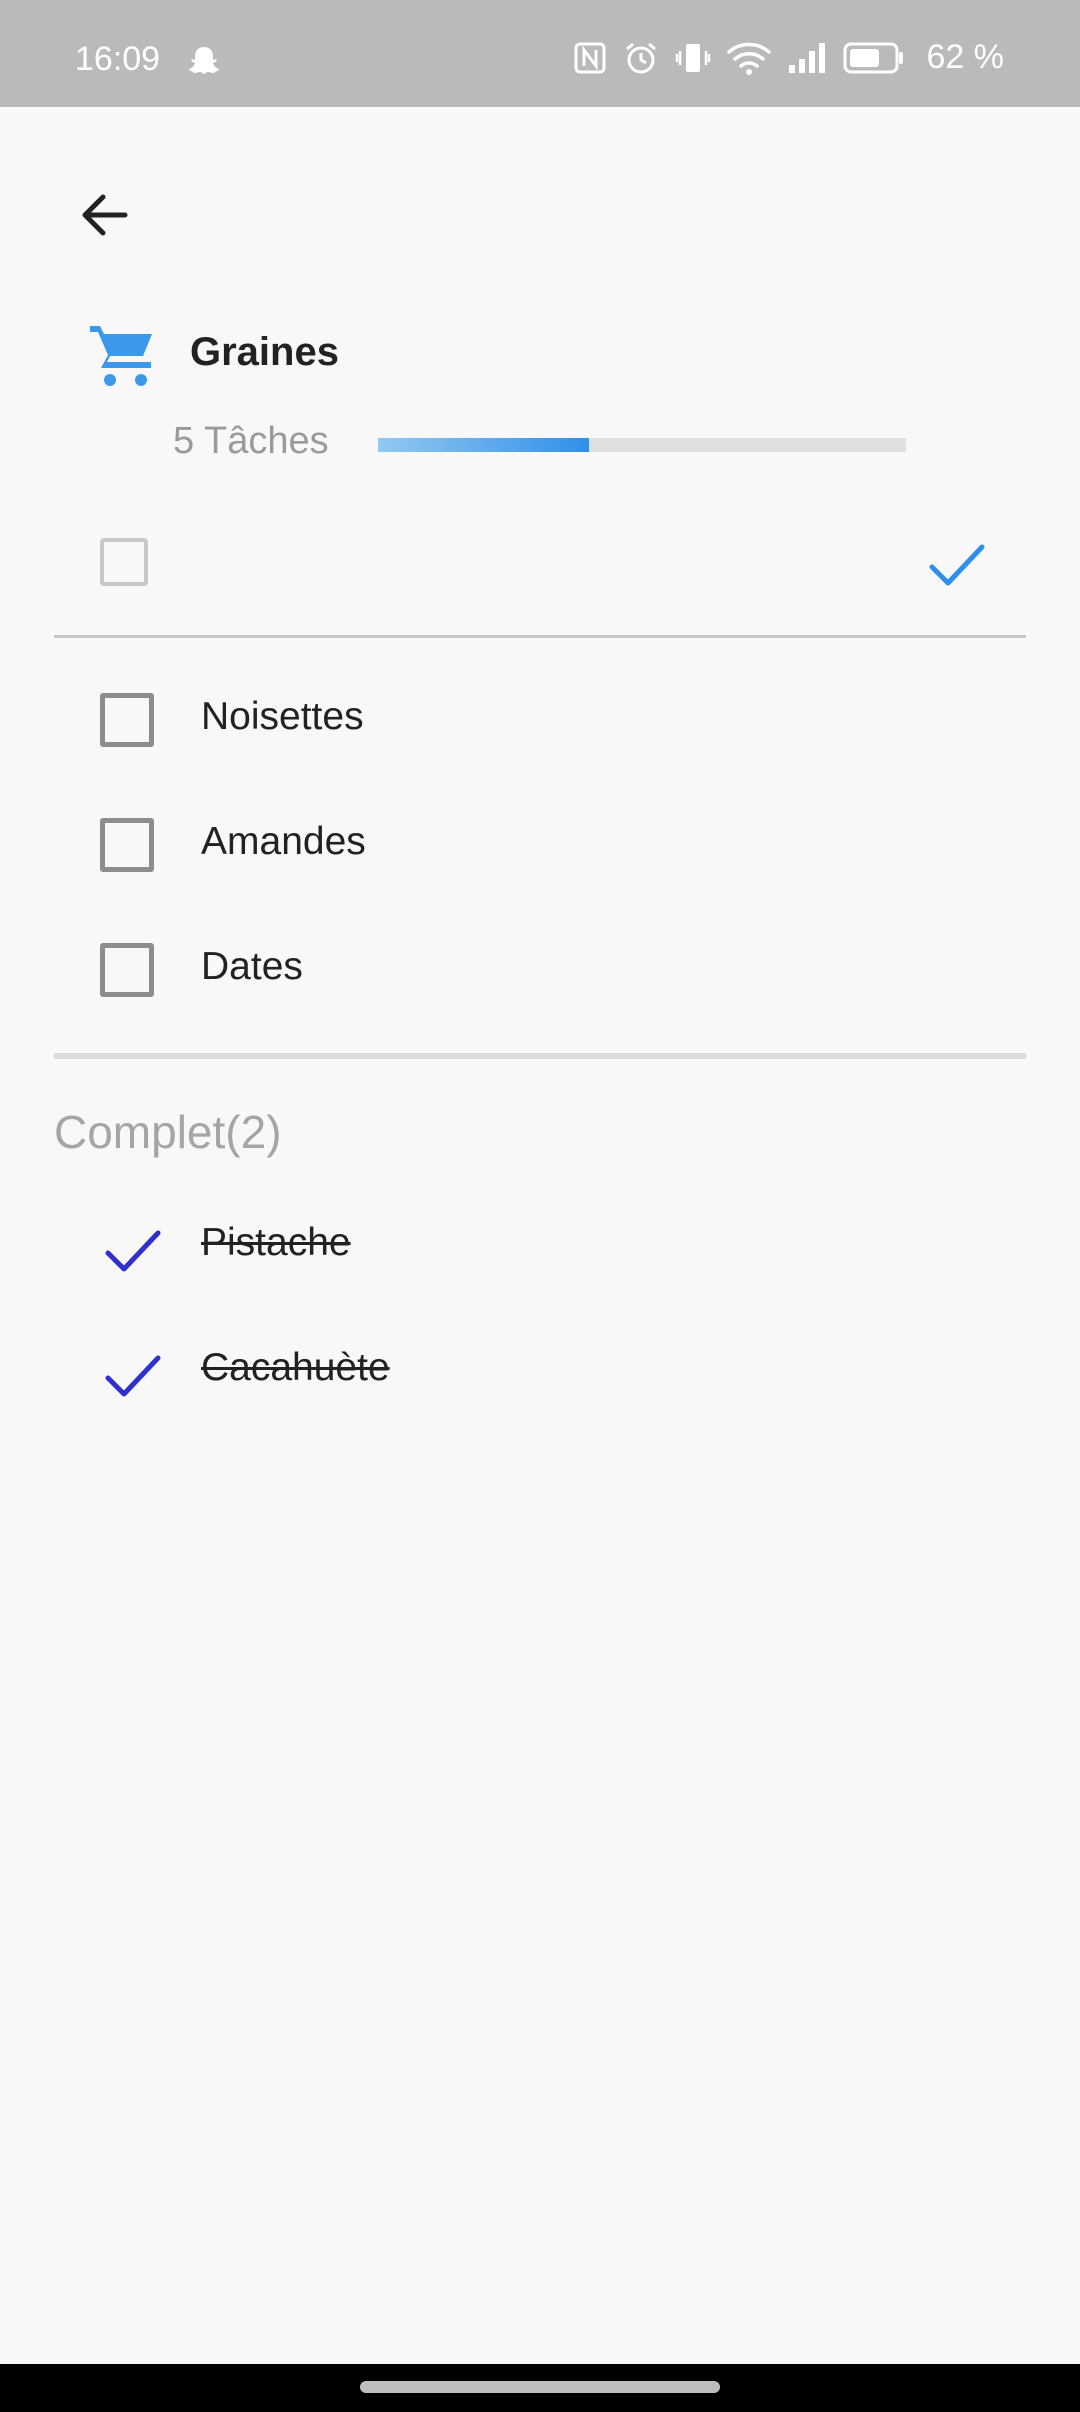 This screenshot has height=2412, width=1080. Describe the element at coordinates (590, 58) in the screenshot. I see `nfc-icon` at that location.